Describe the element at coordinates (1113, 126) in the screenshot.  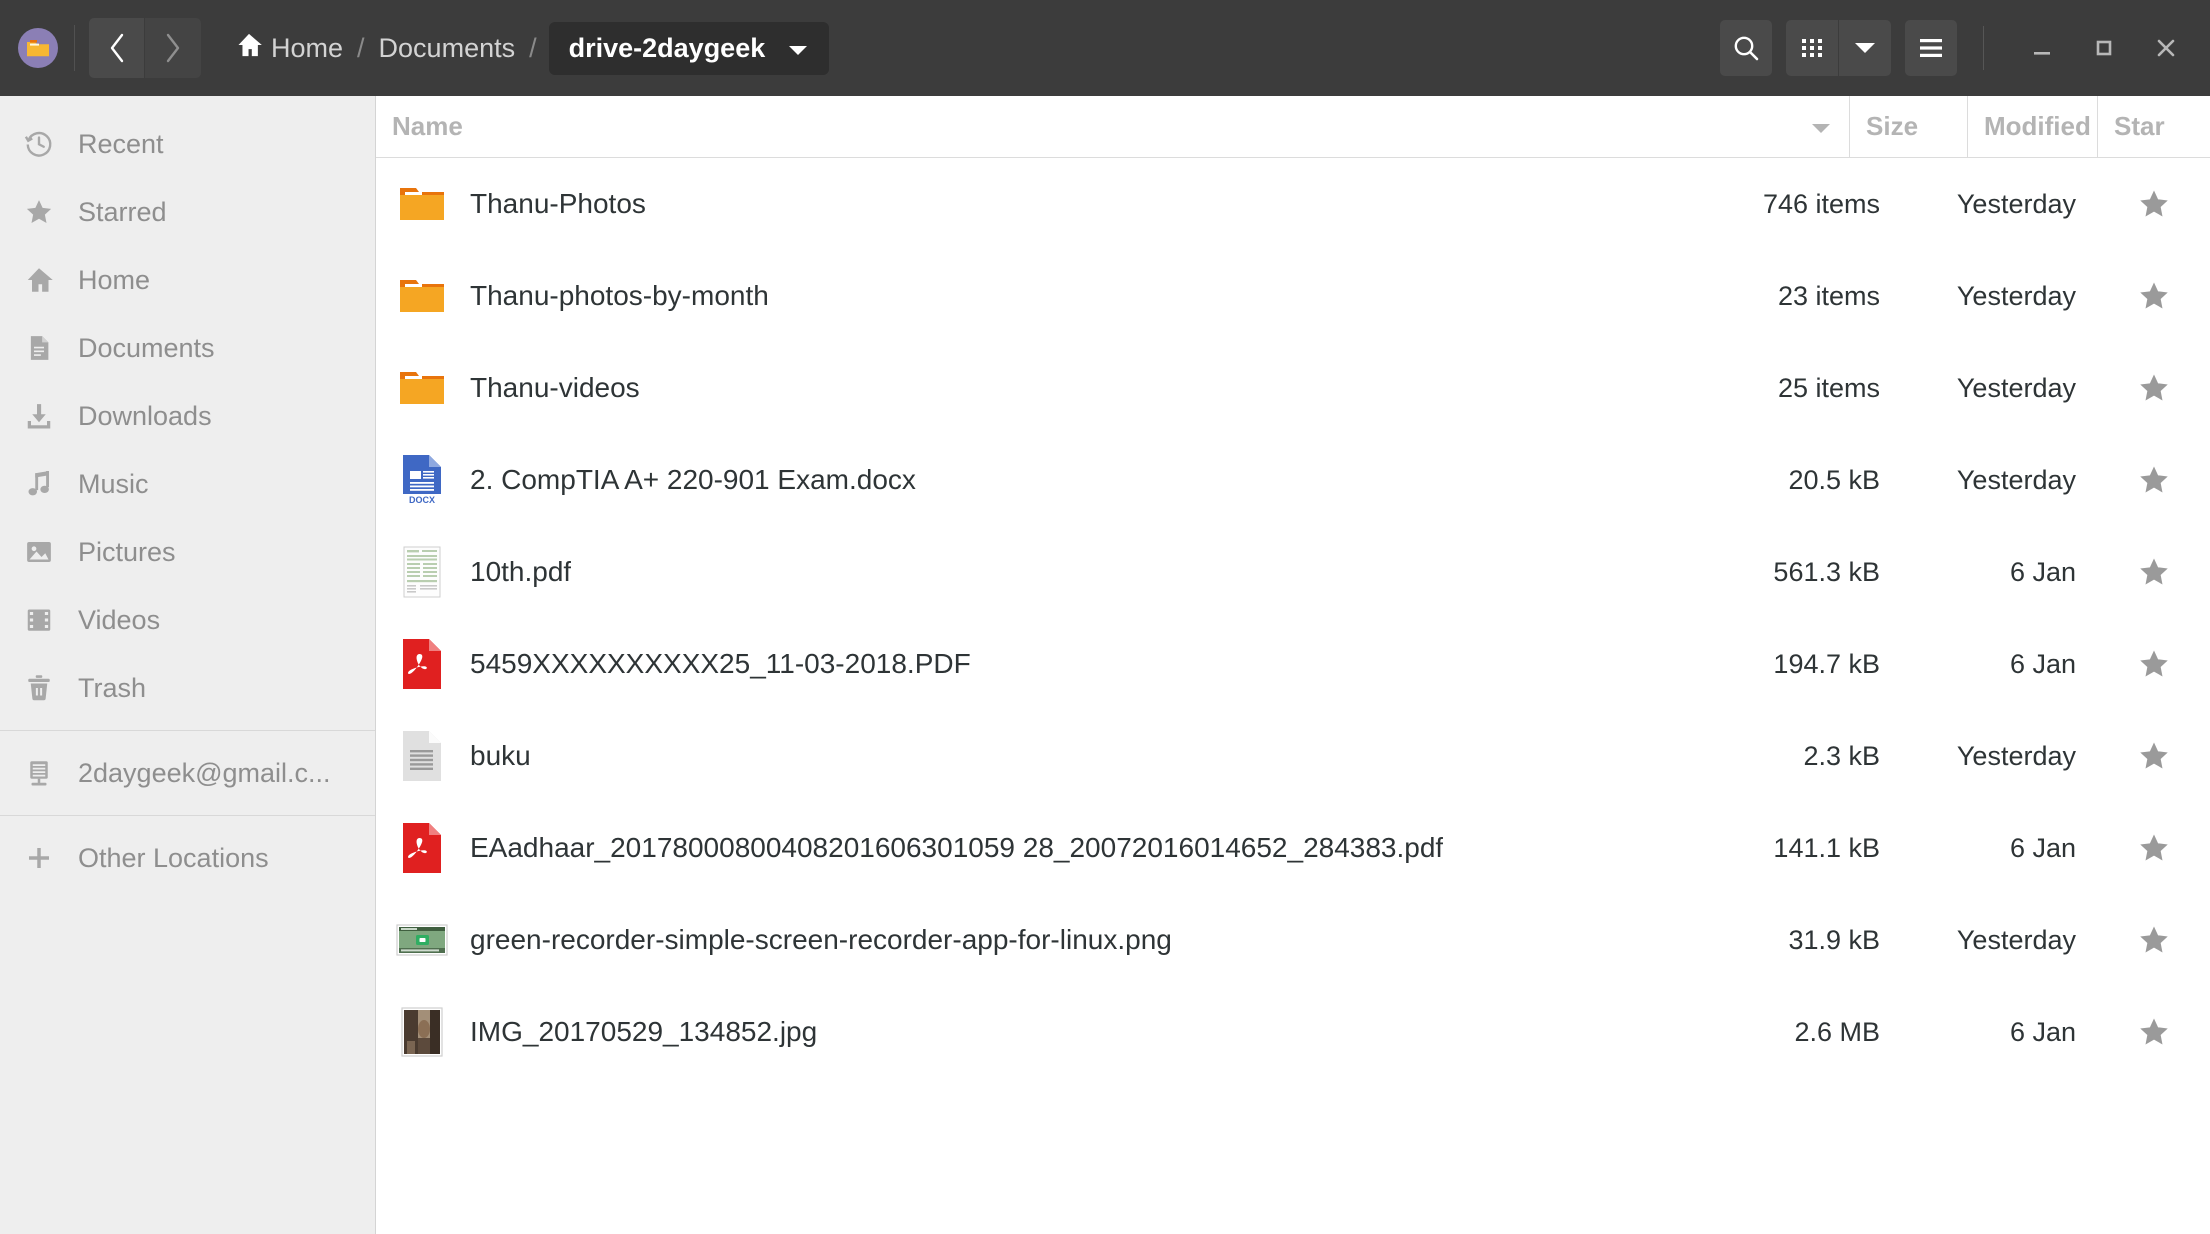
I see `column-header-name: Name` at that location.